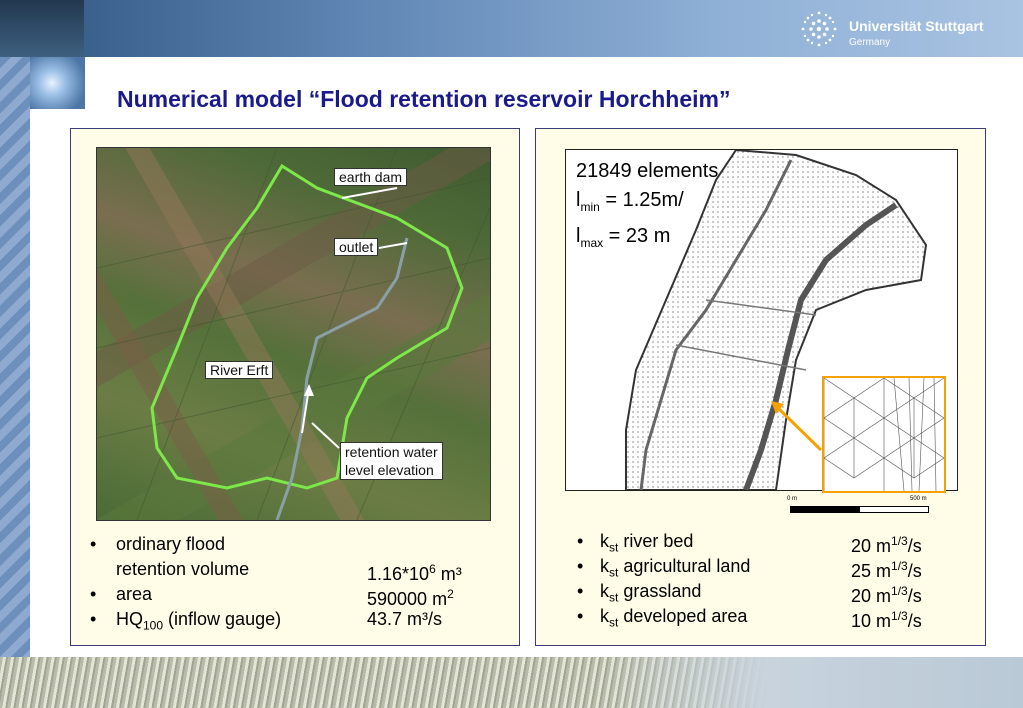  Describe the element at coordinates (448, 574) in the screenshot. I see `value-unit: m³` at that location.